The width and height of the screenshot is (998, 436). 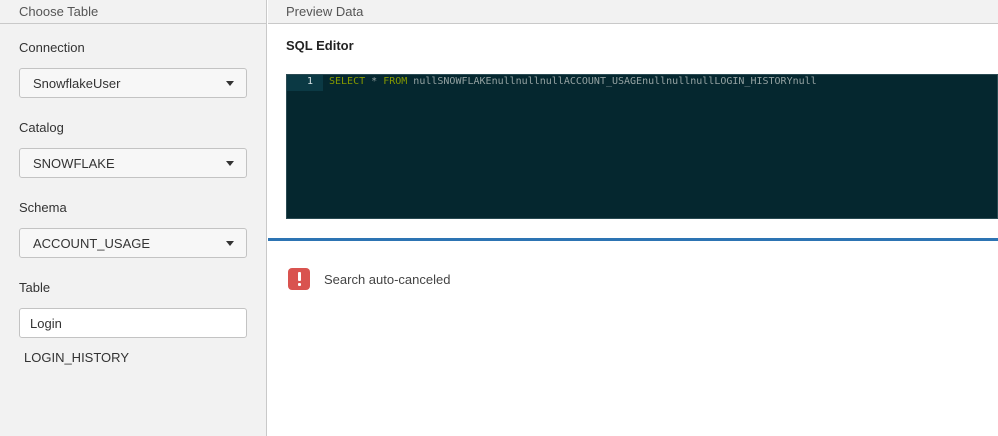 I want to click on connection-value: SnowflakeUser, so click(x=77, y=83).